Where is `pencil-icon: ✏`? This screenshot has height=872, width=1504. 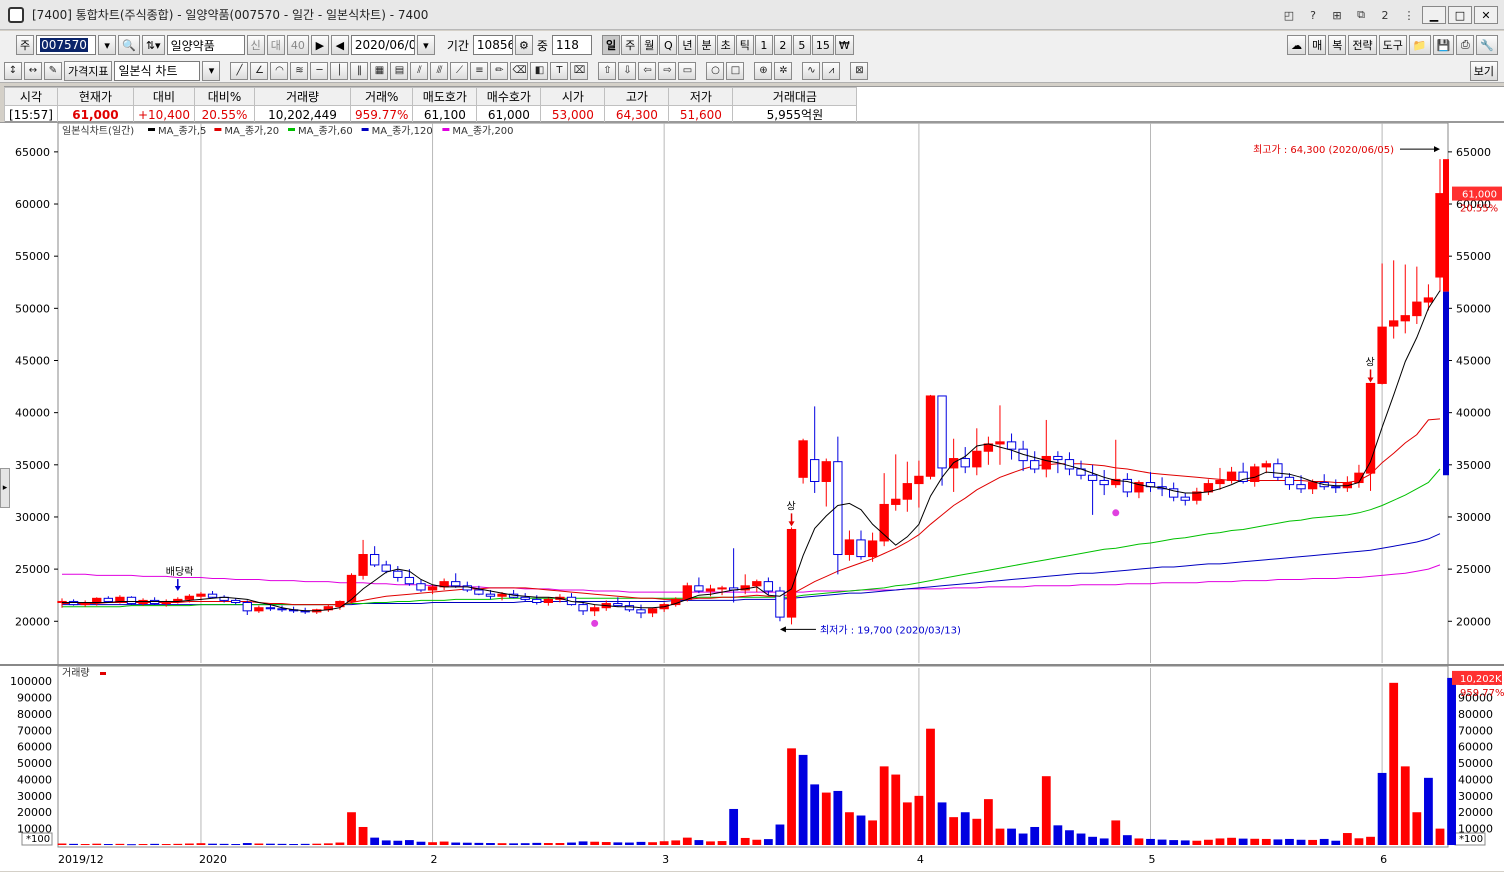
pencil-icon: ✏ is located at coordinates (499, 70).